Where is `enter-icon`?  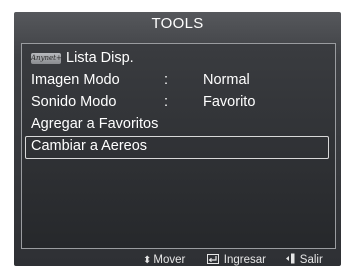 enter-icon is located at coordinates (214, 260).